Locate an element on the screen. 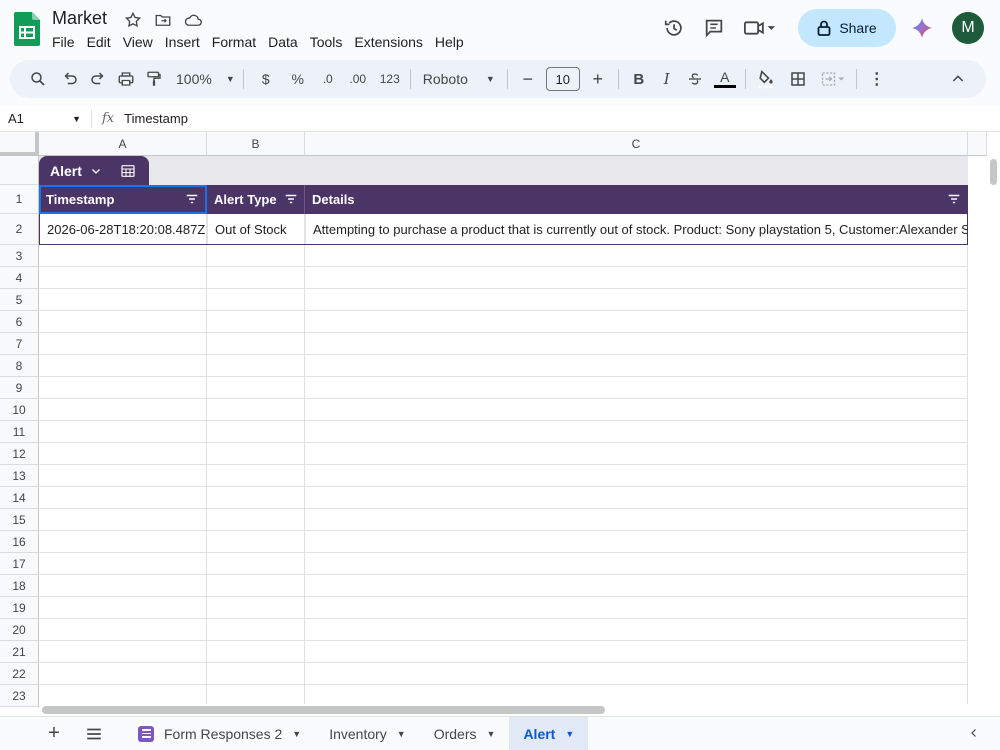 This screenshot has height=750, width=1000. row-header: 22 is located at coordinates (19, 674).